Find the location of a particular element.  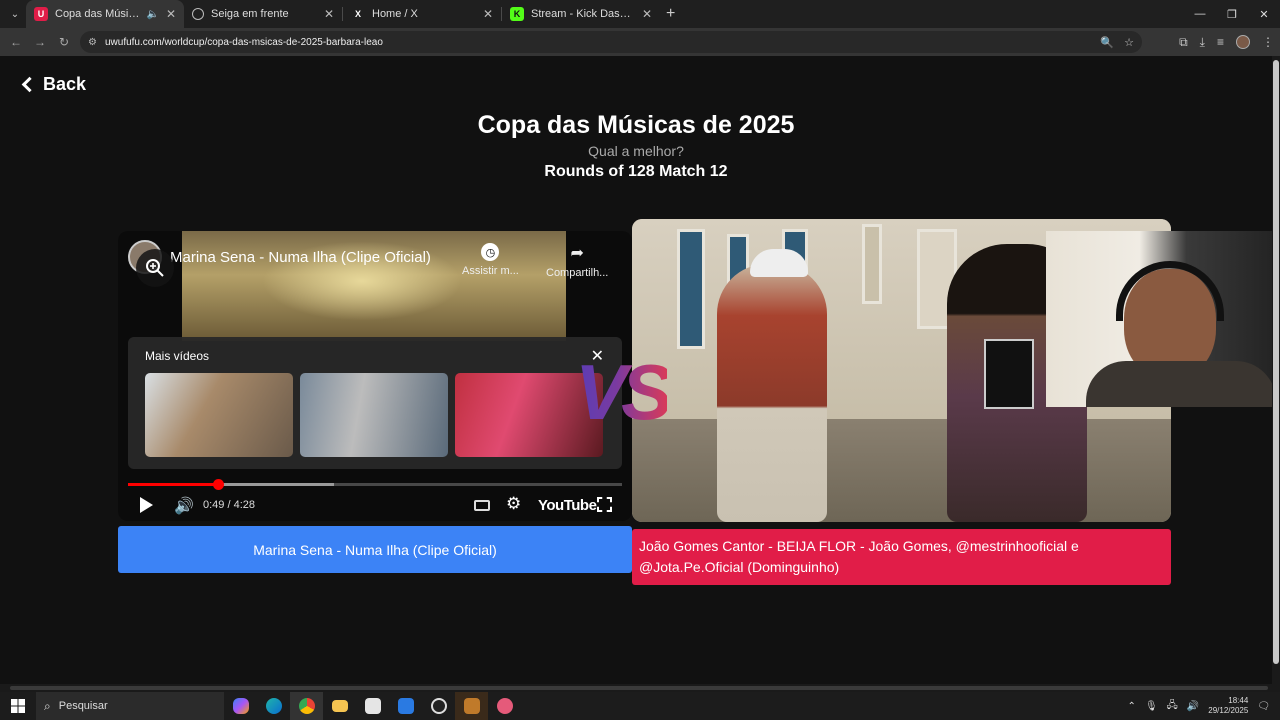

clock: 18:44 29/12/2025 is located at coordinates (1228, 706).